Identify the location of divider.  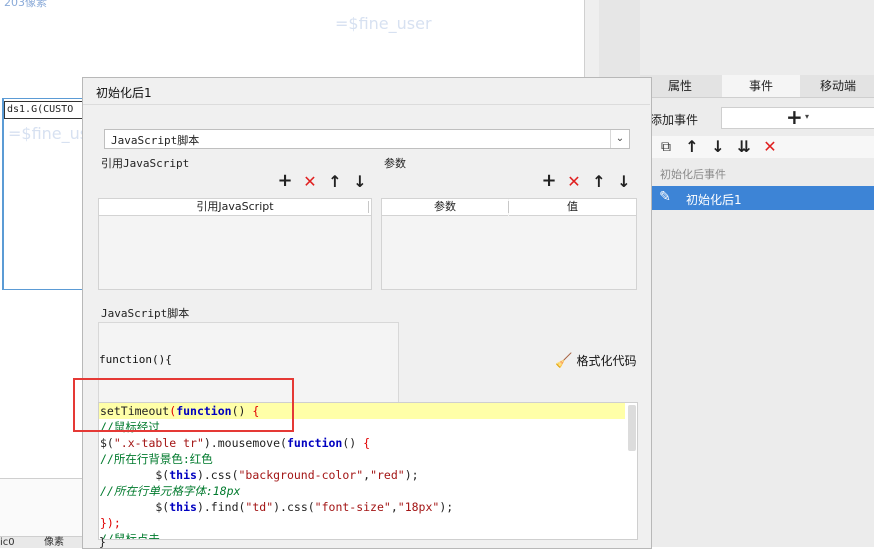
(366, 104).